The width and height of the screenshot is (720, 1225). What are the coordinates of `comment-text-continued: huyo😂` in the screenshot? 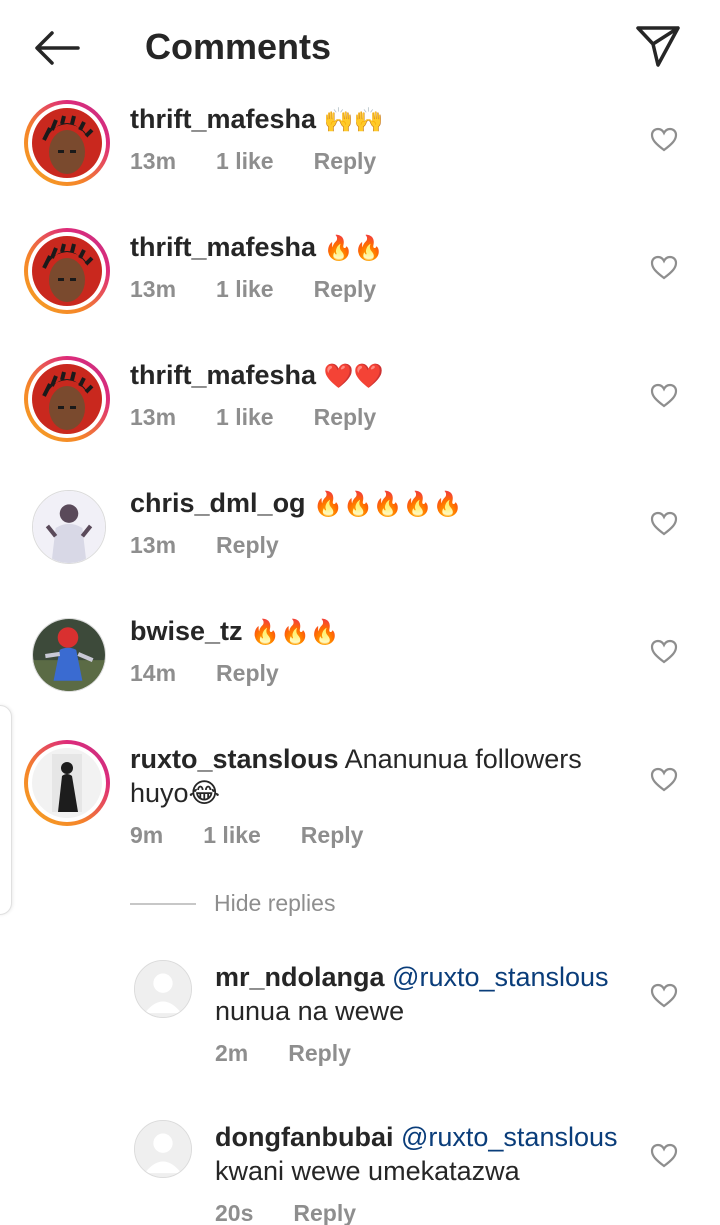 It's located at (175, 793).